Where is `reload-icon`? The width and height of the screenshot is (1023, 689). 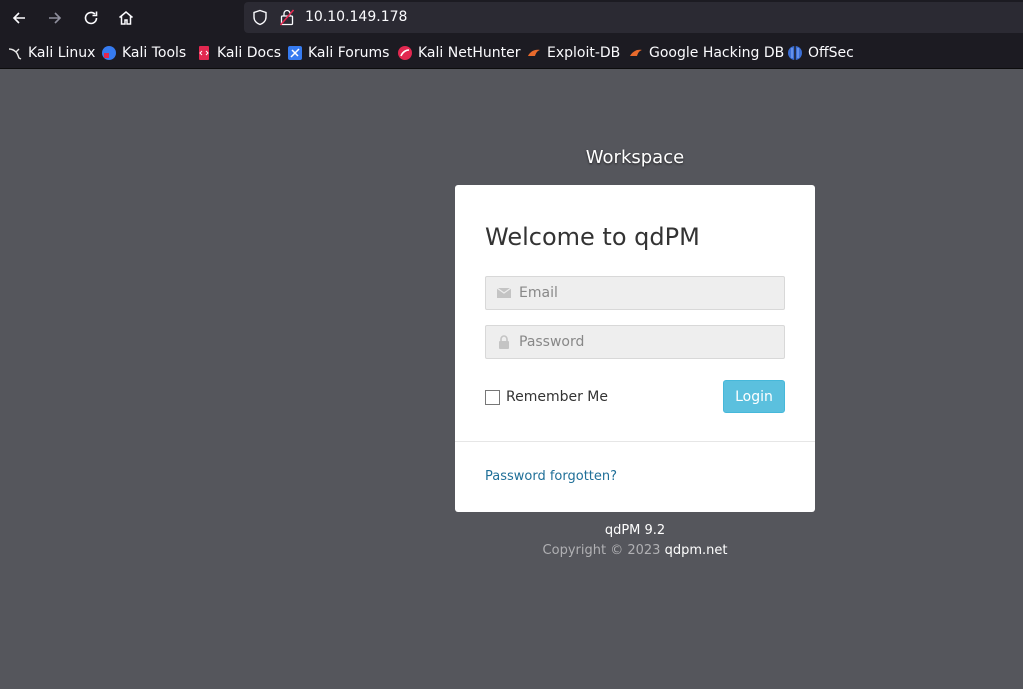
reload-icon is located at coordinates (91, 18).